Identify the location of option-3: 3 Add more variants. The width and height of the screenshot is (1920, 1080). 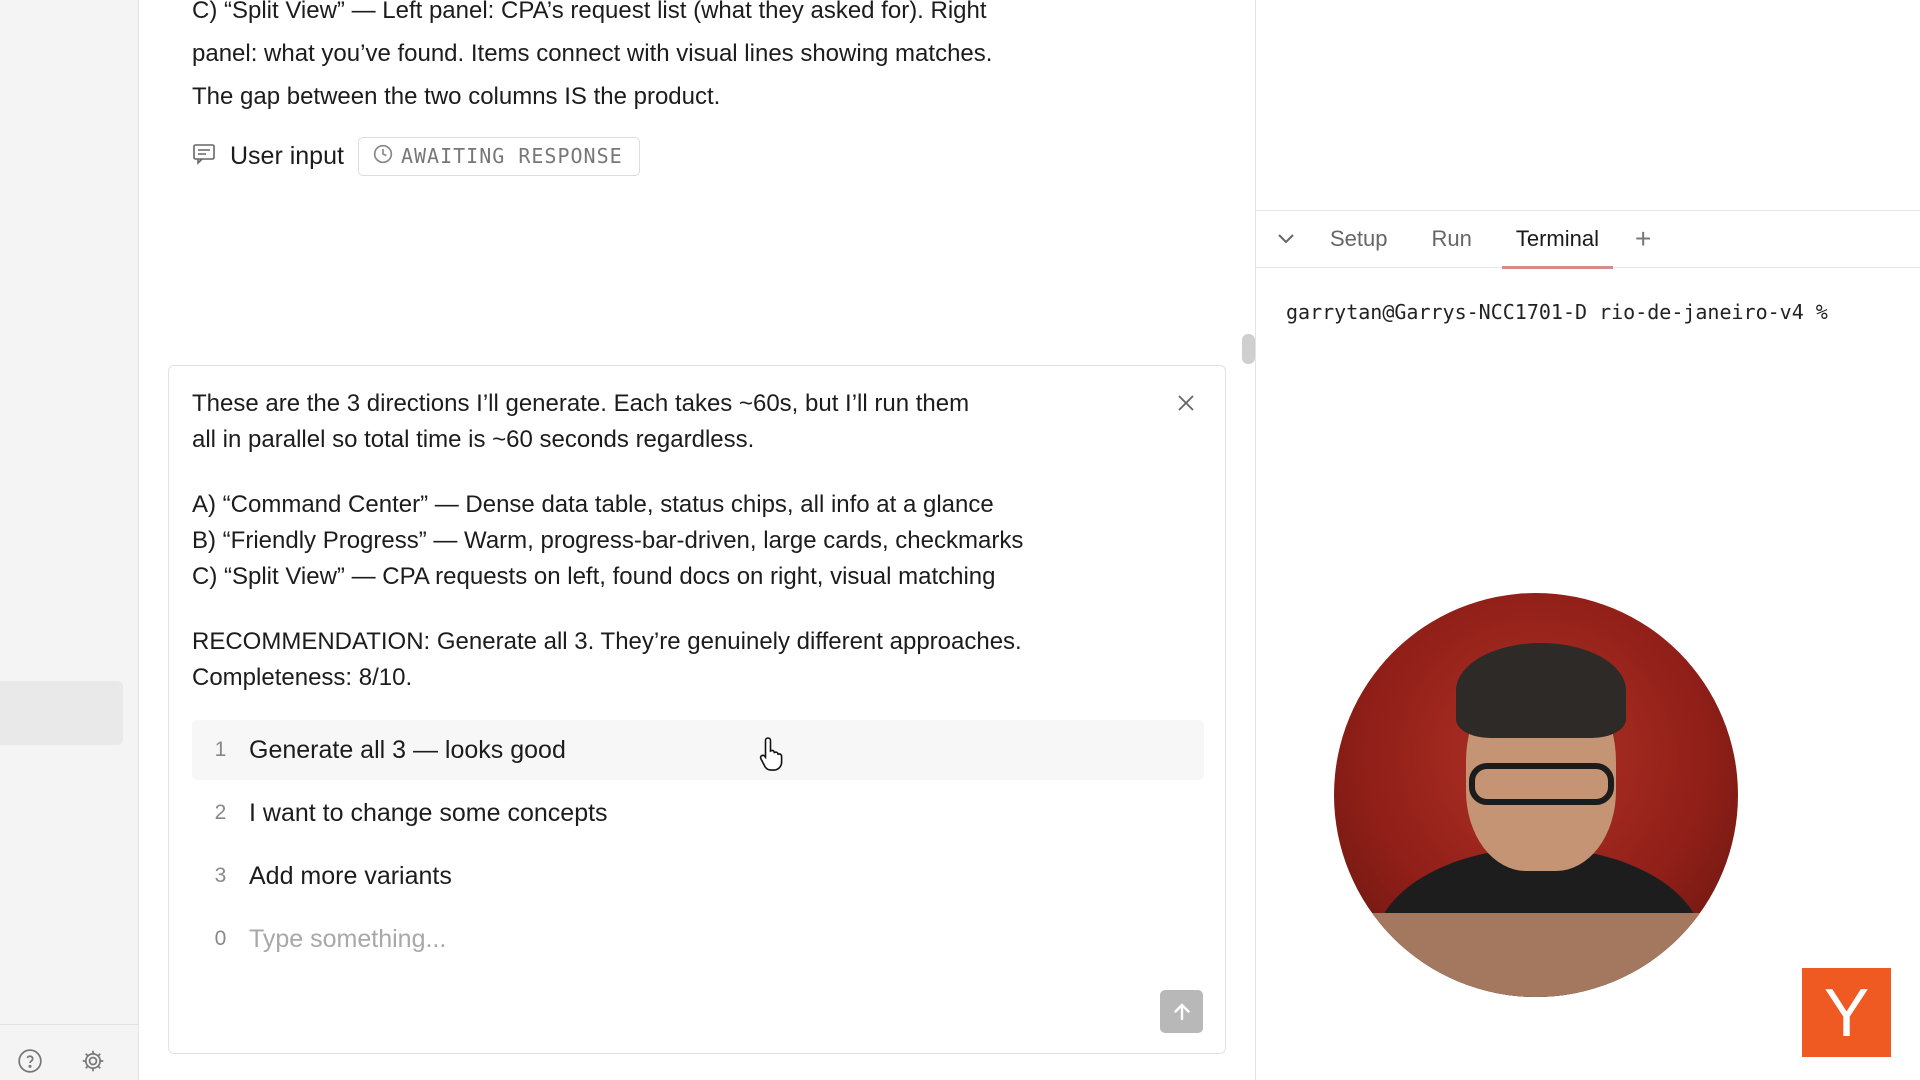
(698, 876).